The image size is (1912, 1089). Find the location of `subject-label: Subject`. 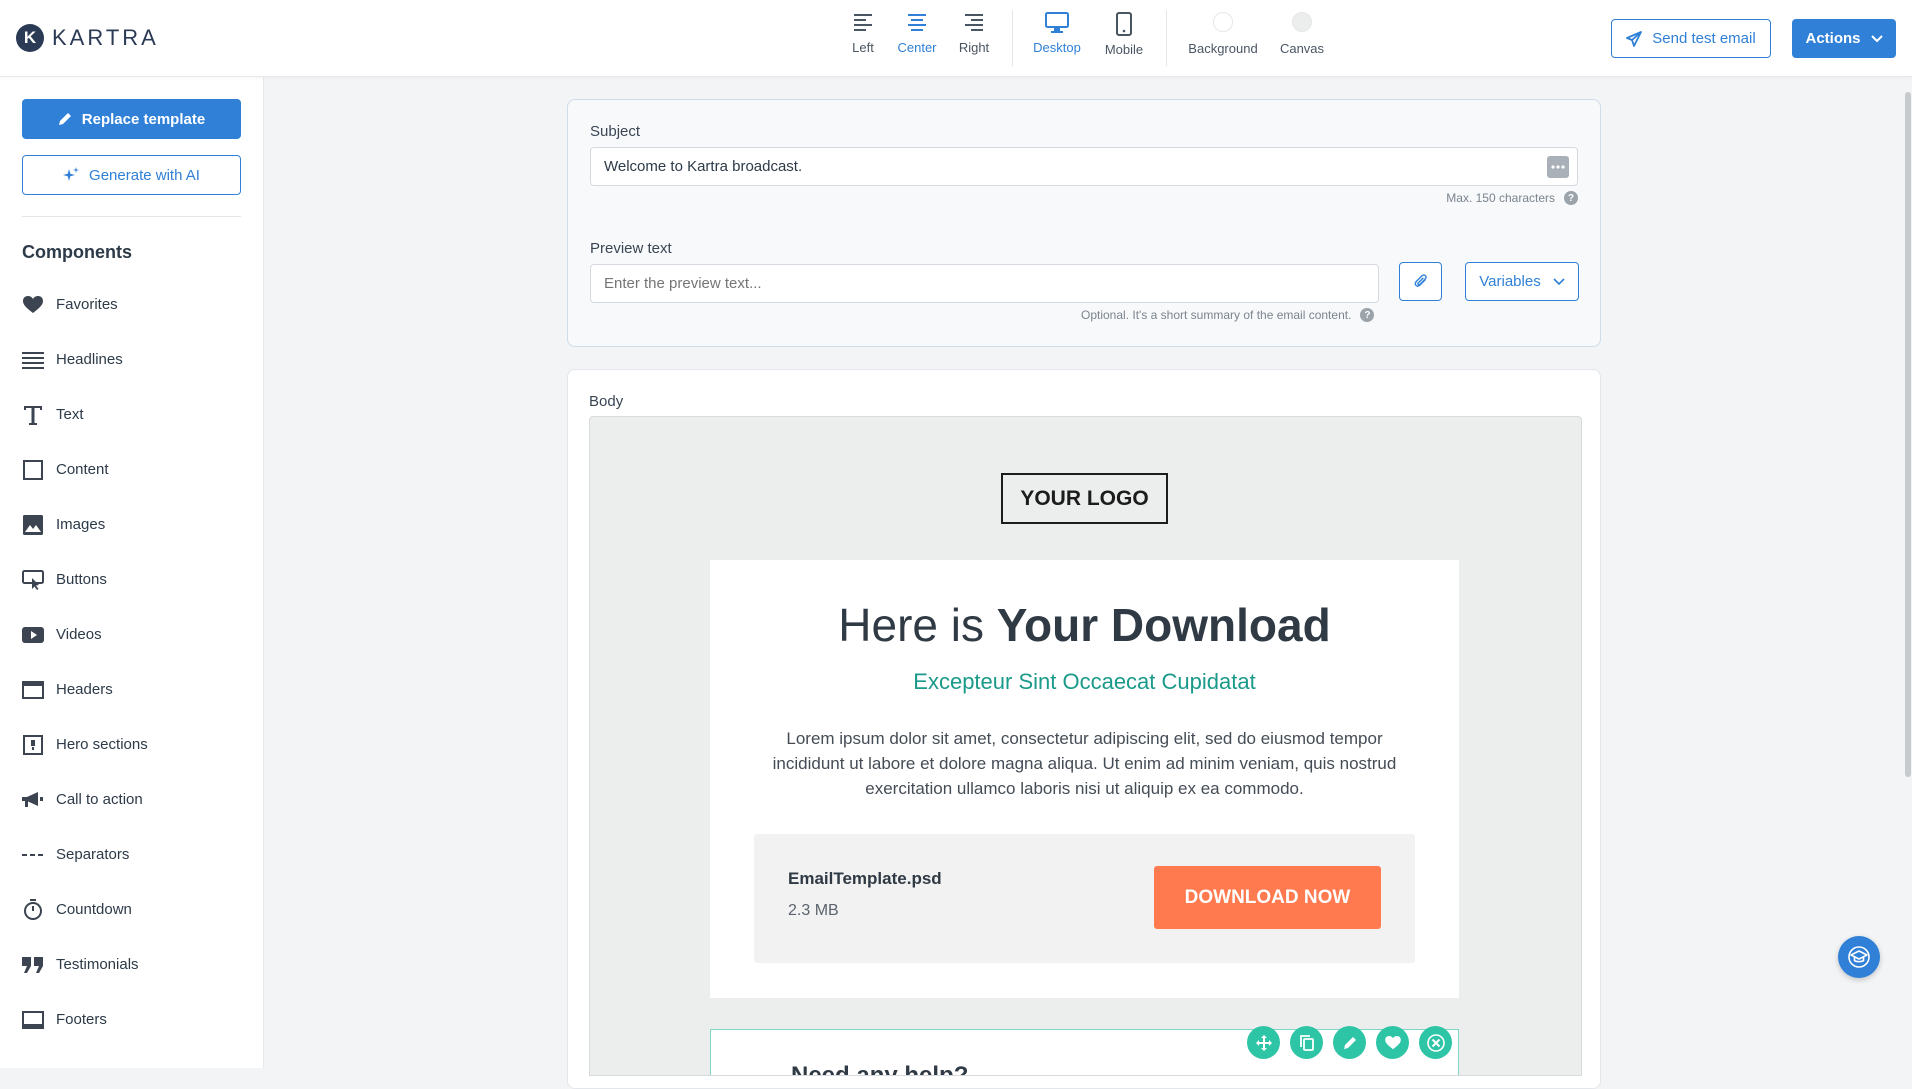

subject-label: Subject is located at coordinates (615, 131).